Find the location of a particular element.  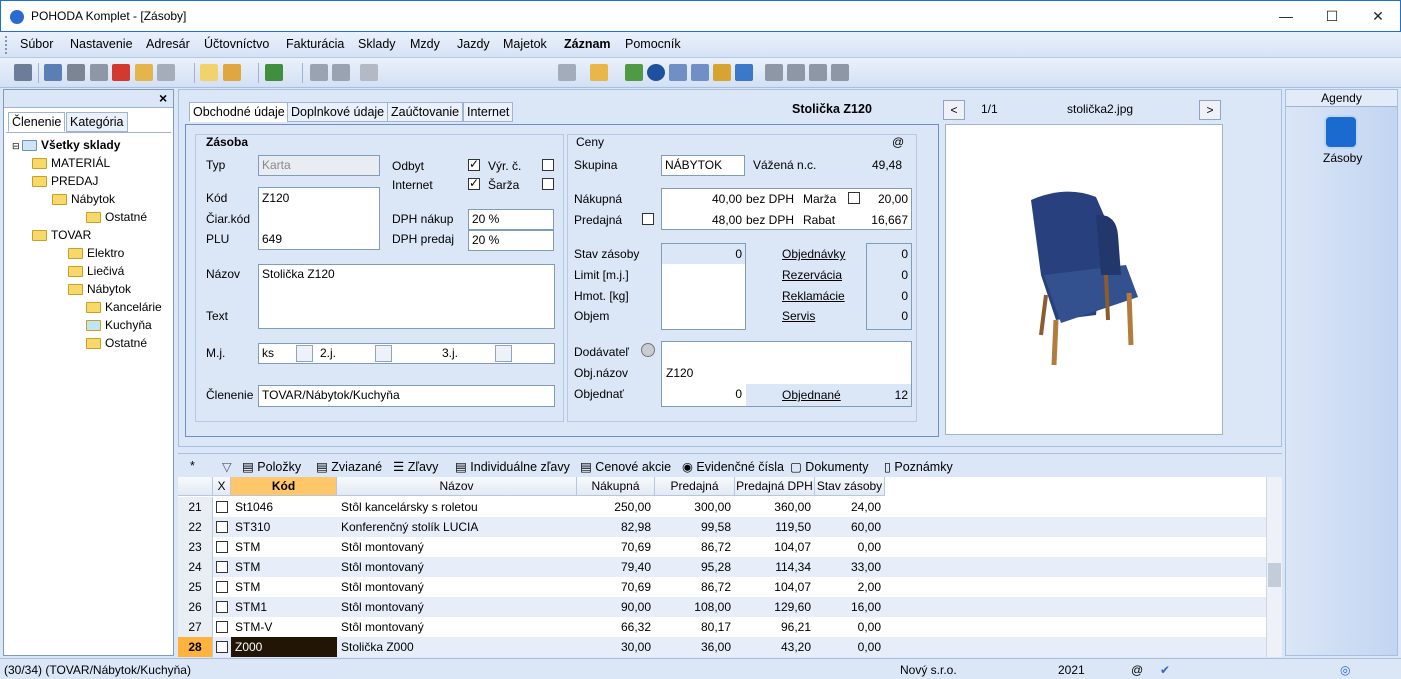

clenenie-select: TOVAR/Nábytok/Kuchyňa is located at coordinates (406, 396).